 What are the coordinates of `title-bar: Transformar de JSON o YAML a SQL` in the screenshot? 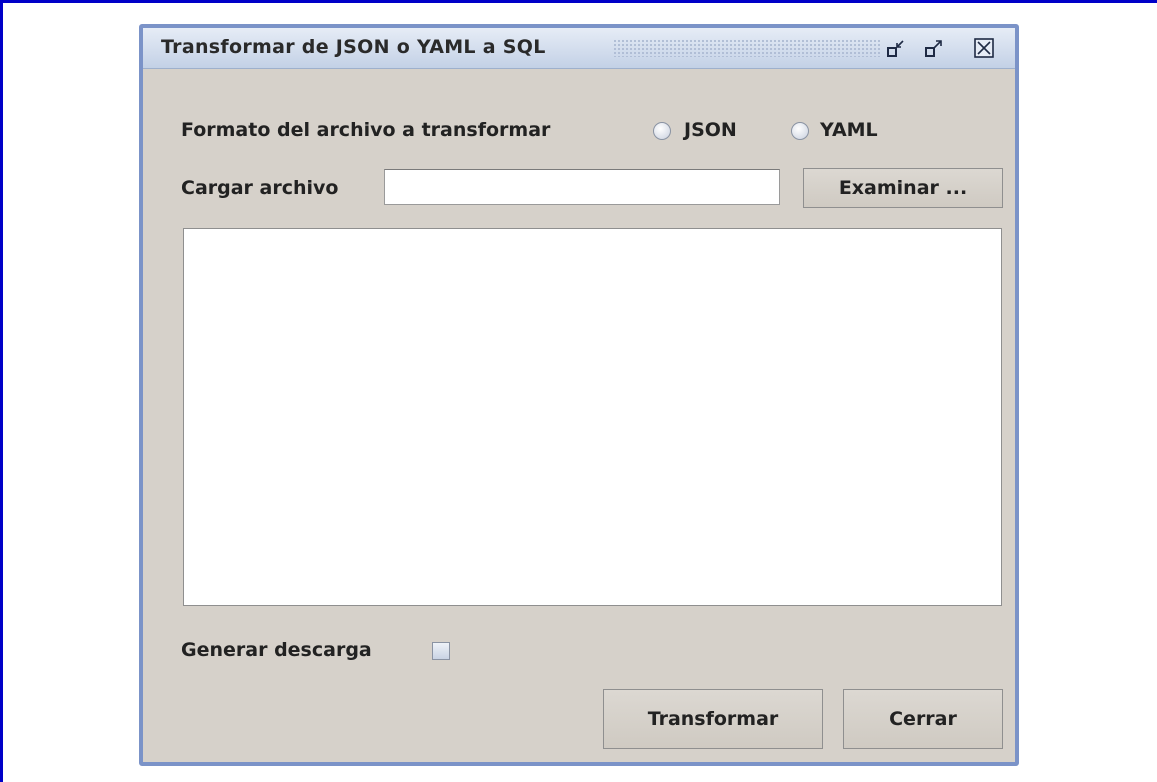 It's located at (579, 48).